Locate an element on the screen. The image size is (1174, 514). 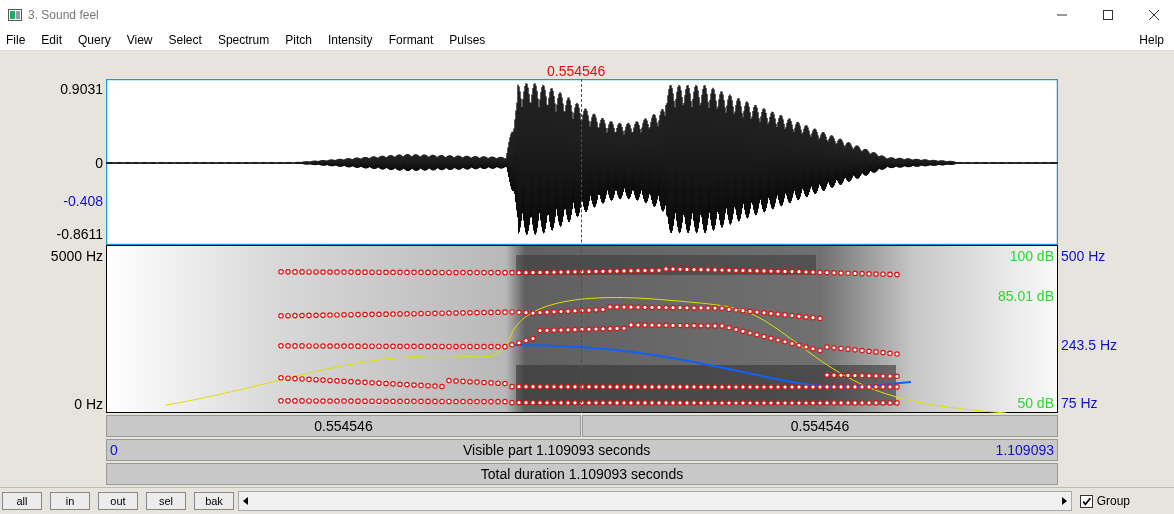
menu-item: File is located at coordinates (18, 40).